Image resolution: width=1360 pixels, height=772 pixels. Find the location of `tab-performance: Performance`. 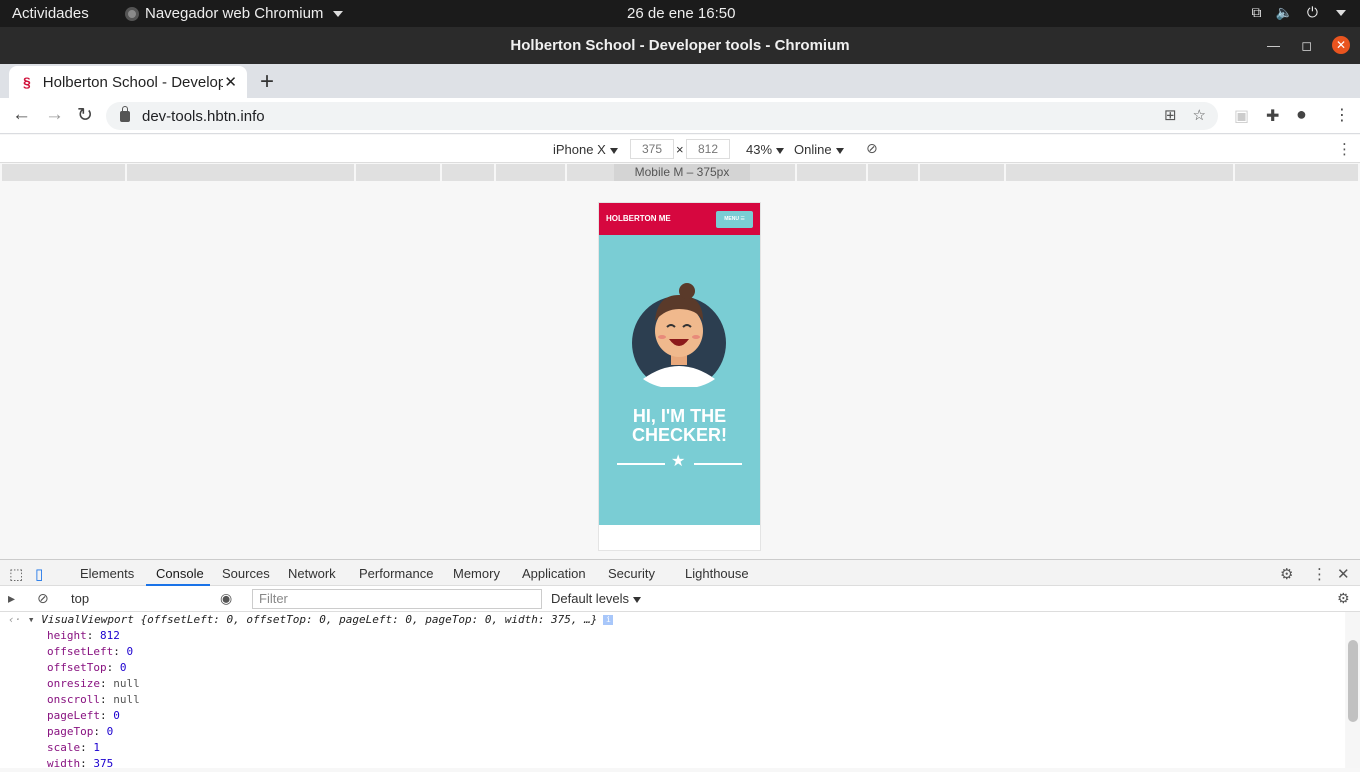

tab-performance: Performance is located at coordinates (396, 573).